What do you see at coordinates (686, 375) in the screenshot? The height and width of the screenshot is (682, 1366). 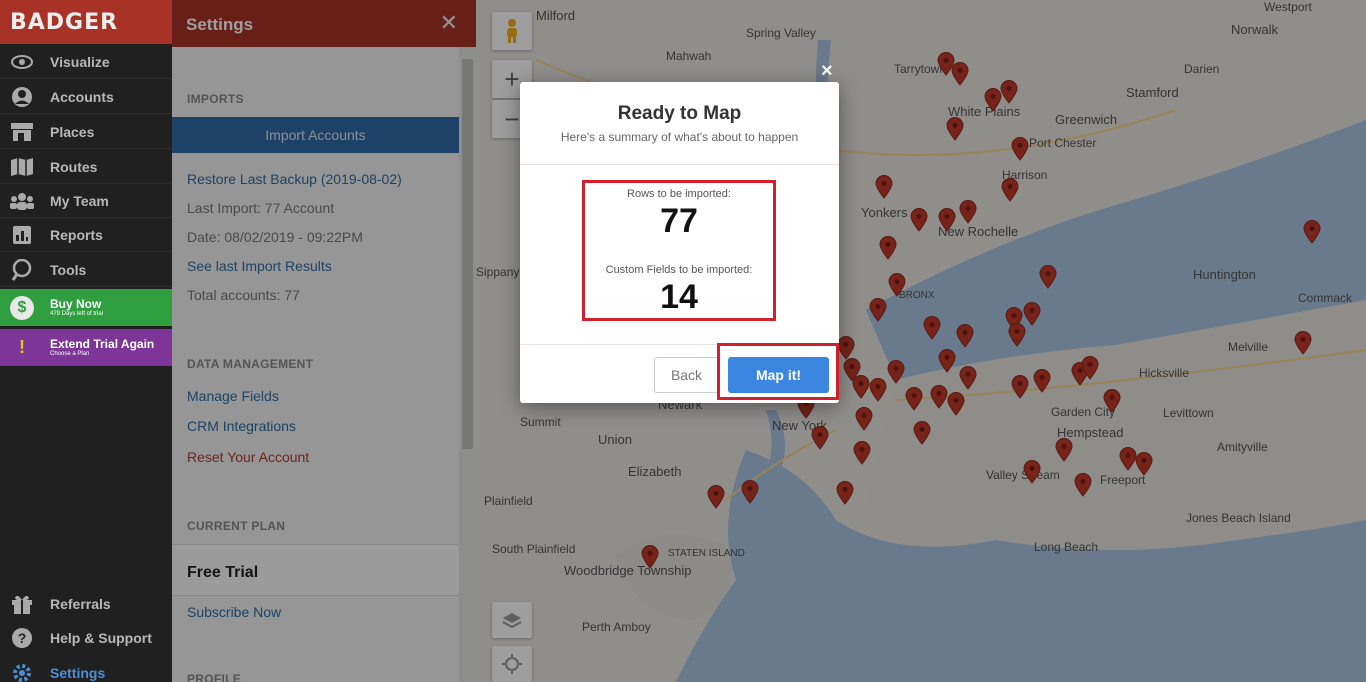 I see `back-button: Back` at bounding box center [686, 375].